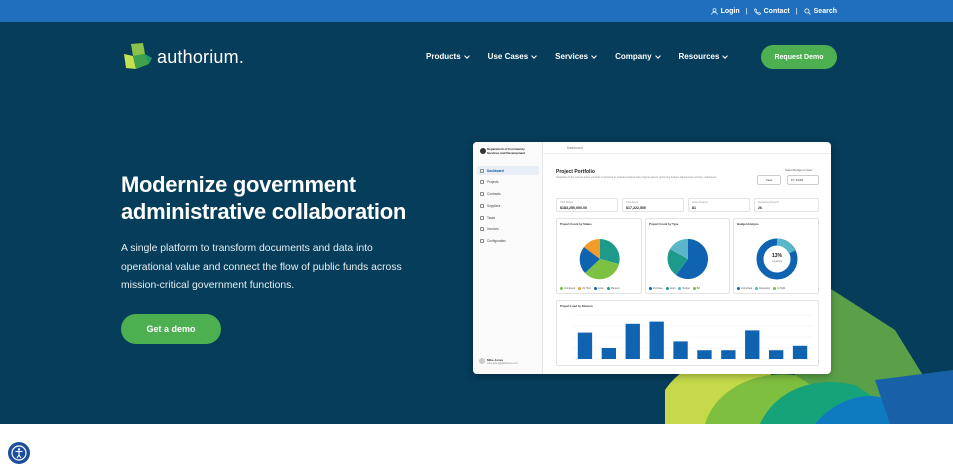 The width and height of the screenshot is (953, 472). Describe the element at coordinates (807, 11) in the screenshot. I see `search-icon` at that location.